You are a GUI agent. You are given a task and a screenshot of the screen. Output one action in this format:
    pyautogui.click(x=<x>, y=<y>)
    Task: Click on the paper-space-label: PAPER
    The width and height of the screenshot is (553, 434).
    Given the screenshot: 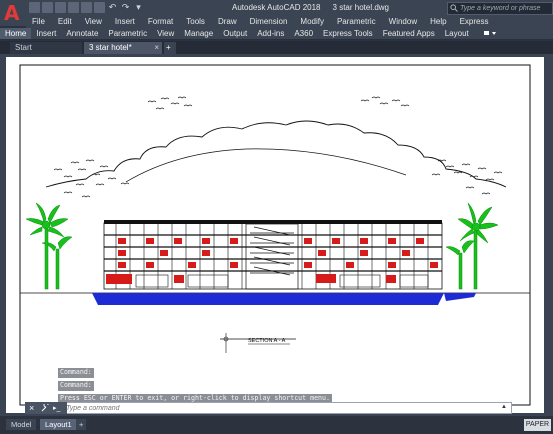 What is the action you would take?
    pyautogui.click(x=537, y=424)
    